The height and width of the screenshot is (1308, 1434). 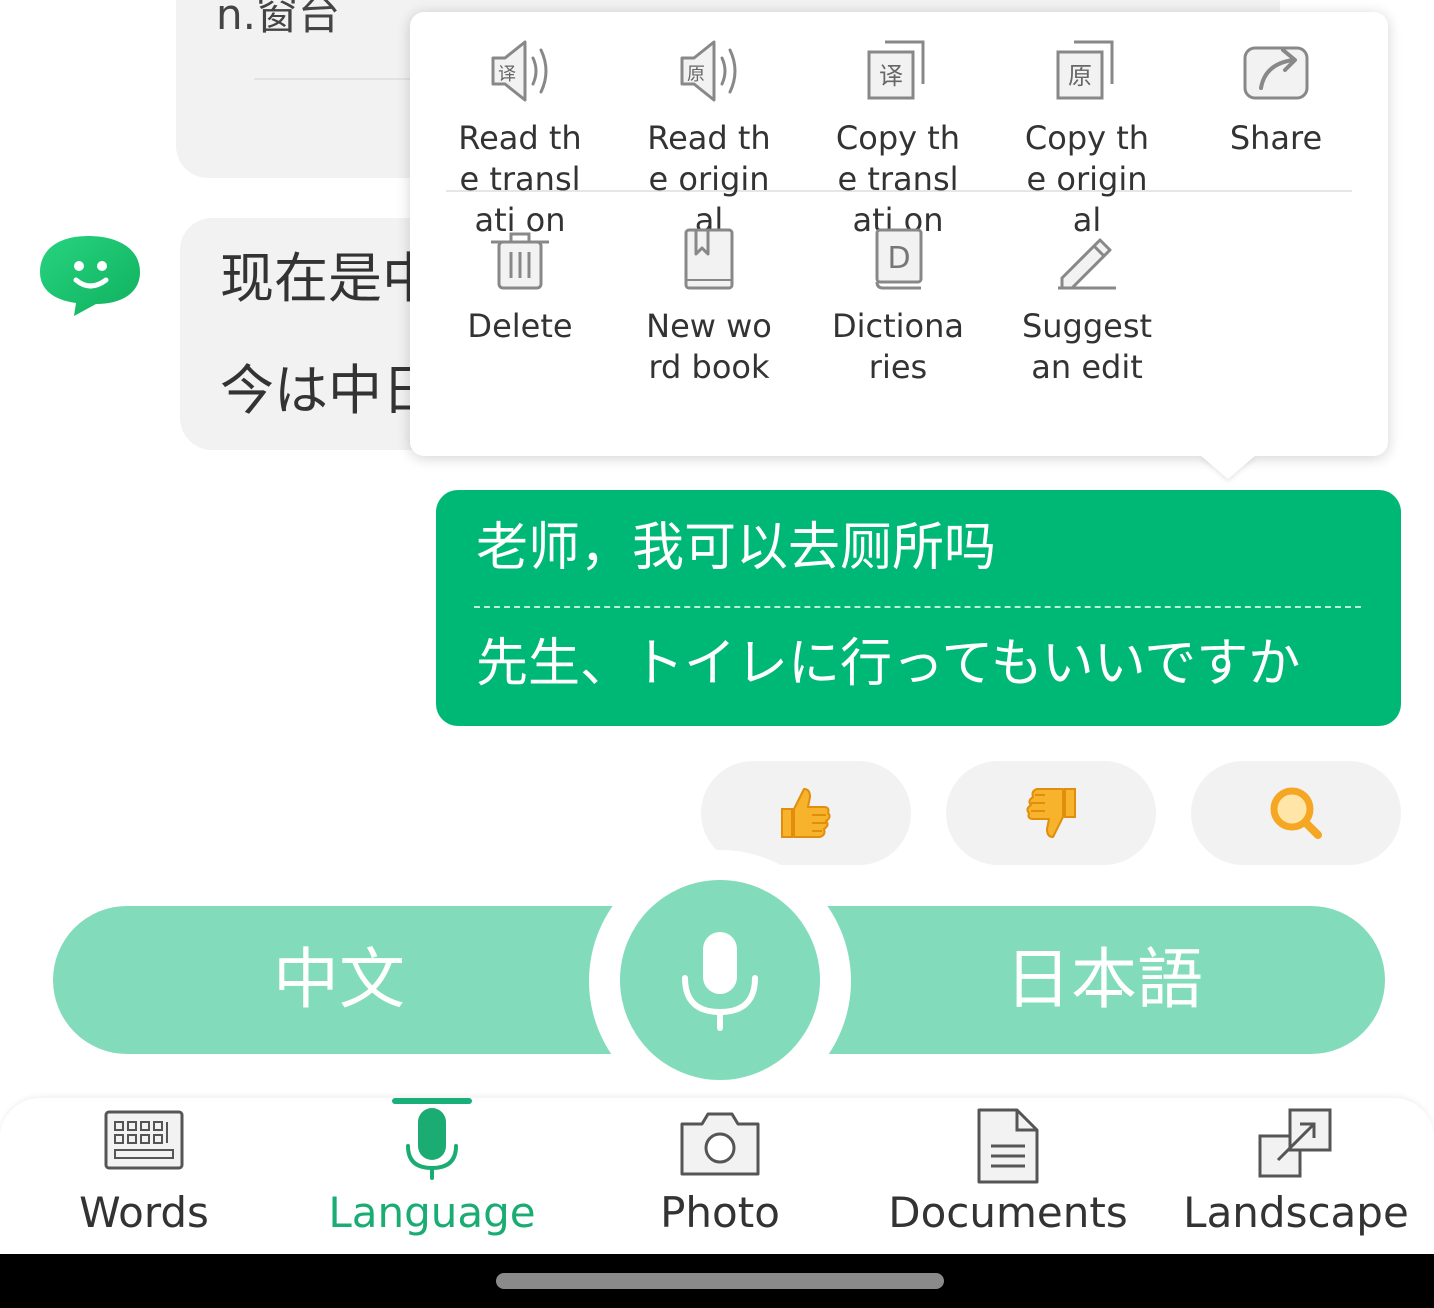 What do you see at coordinates (278, 19) in the screenshot?
I see `previous-message-text: n.窗台` at bounding box center [278, 19].